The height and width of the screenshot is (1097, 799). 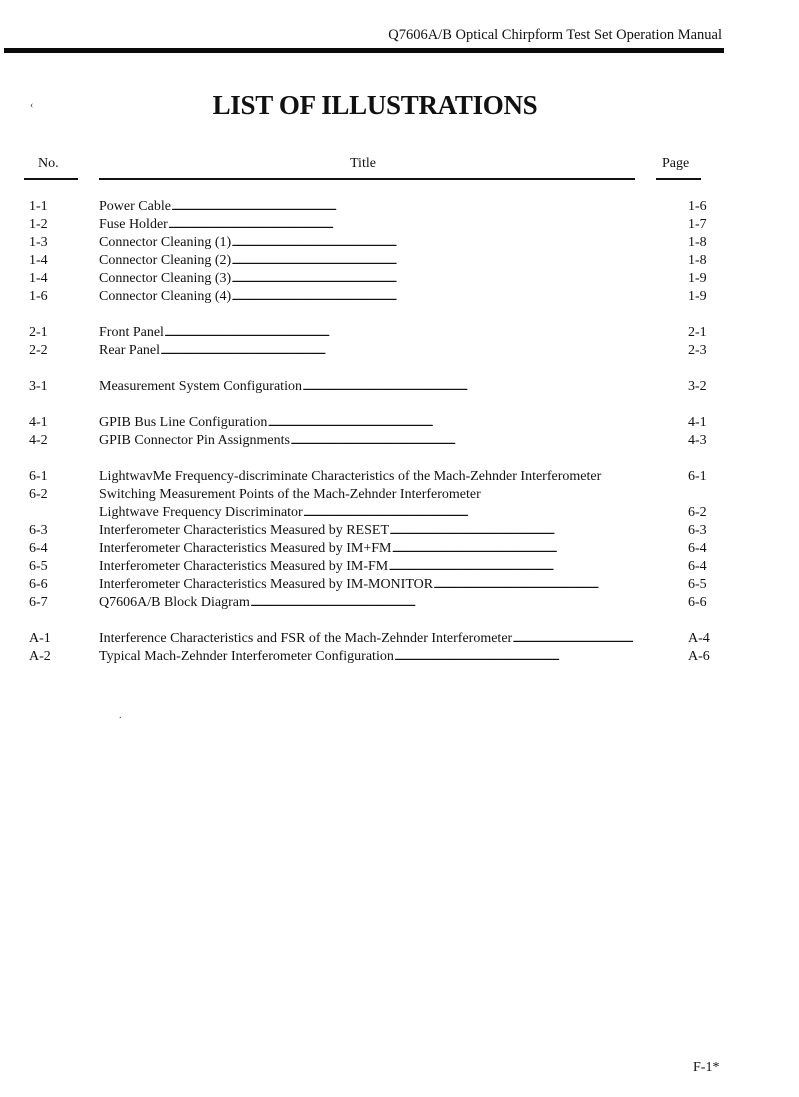 What do you see at coordinates (706, 1067) in the screenshot?
I see `page-number: F-1*` at bounding box center [706, 1067].